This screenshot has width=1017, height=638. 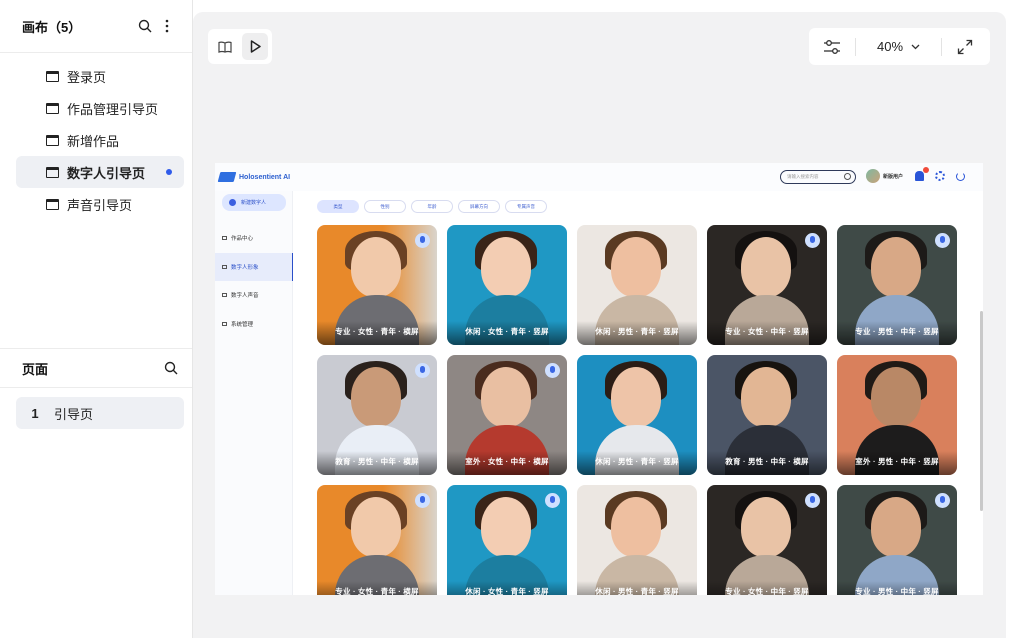 What do you see at coordinates (432, 206) in the screenshot?
I see `filter-age: 年龄` at bounding box center [432, 206].